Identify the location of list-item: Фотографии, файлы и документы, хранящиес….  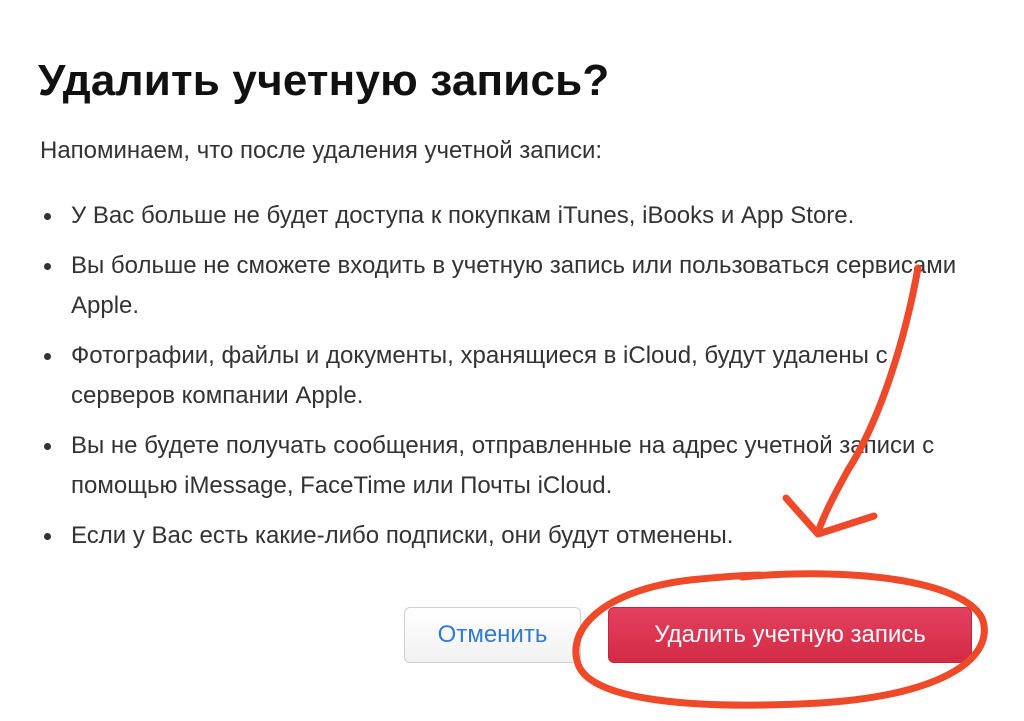
(505, 376).